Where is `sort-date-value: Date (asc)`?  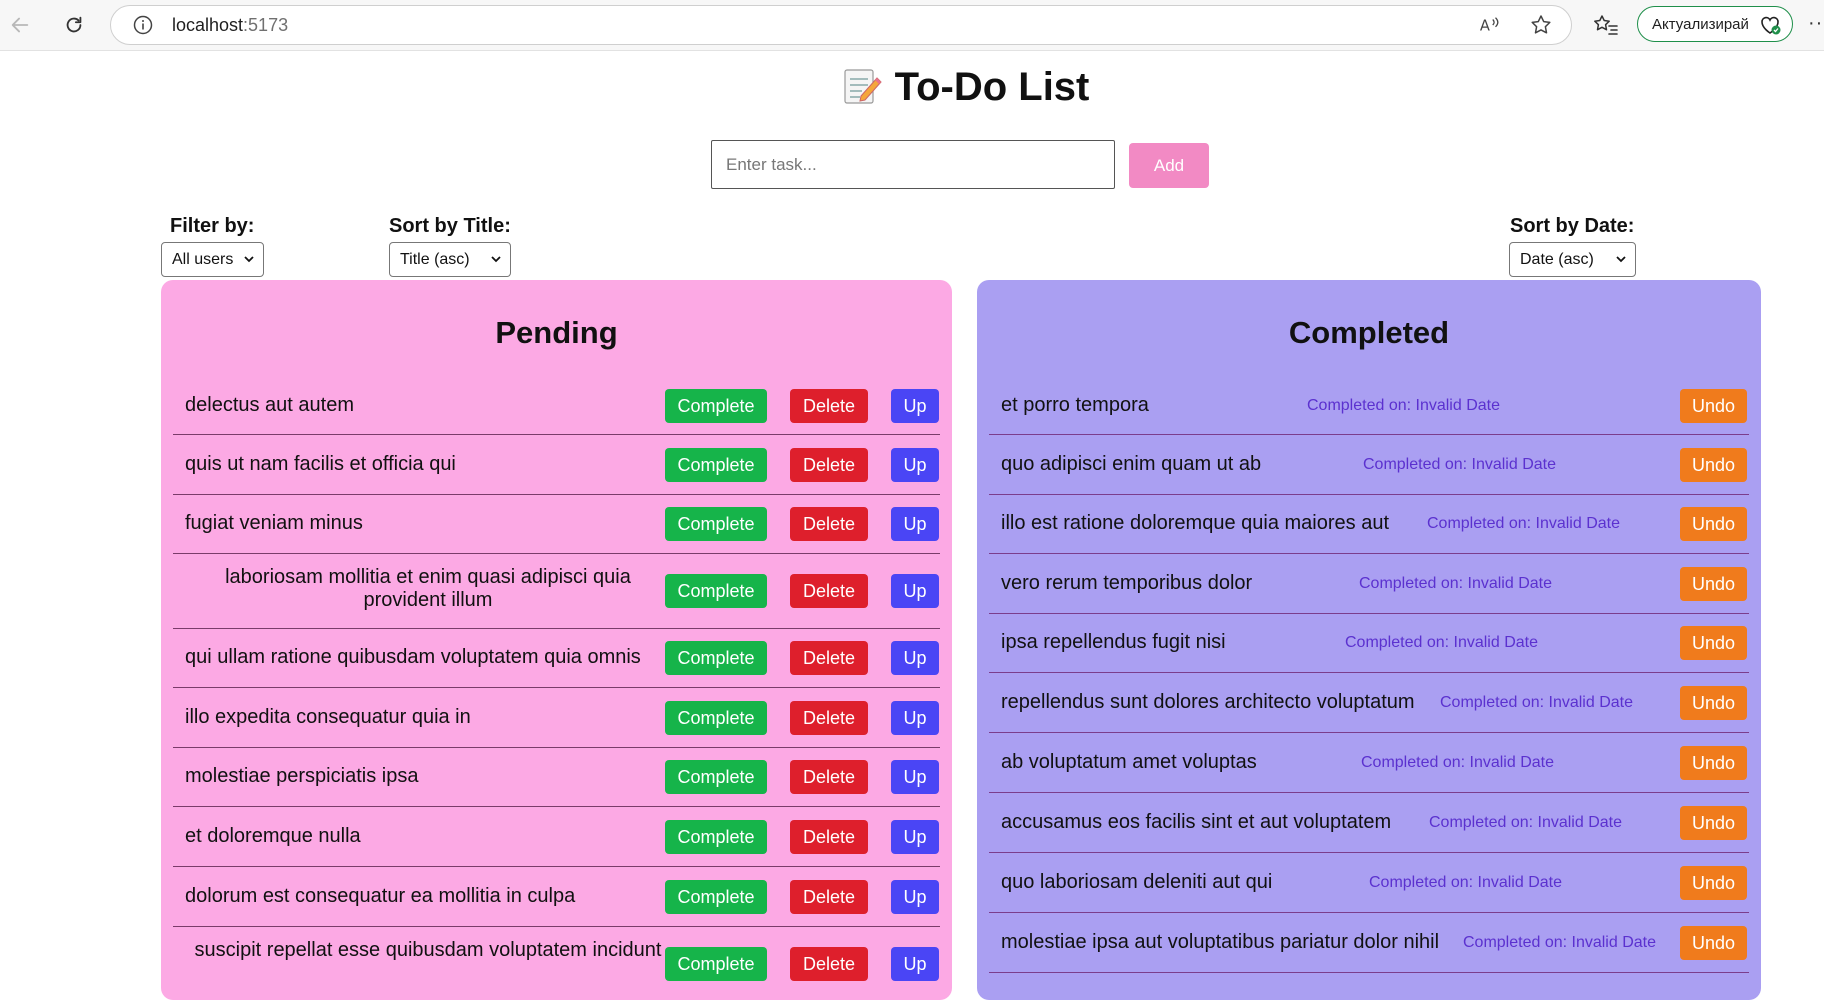
sort-date-value: Date (asc) is located at coordinates (1557, 259).